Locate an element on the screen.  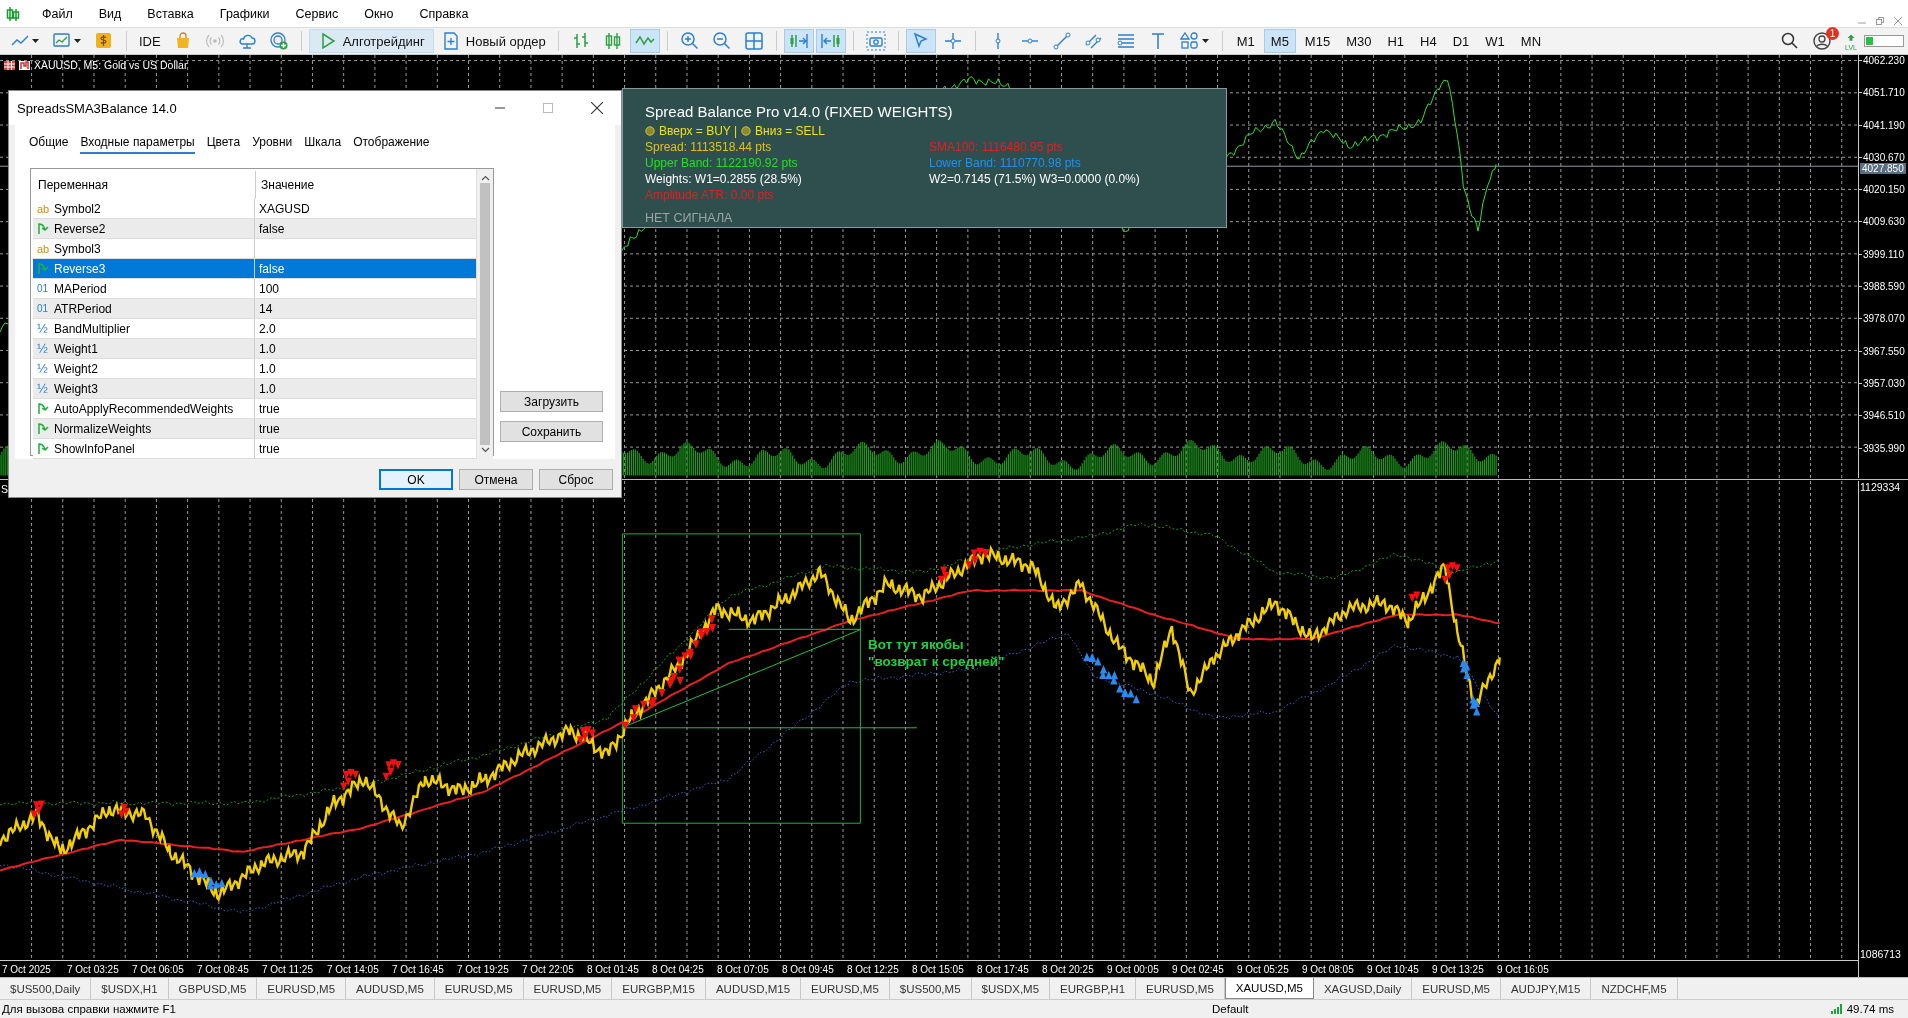
menu-item: Вставка is located at coordinates (171, 13).